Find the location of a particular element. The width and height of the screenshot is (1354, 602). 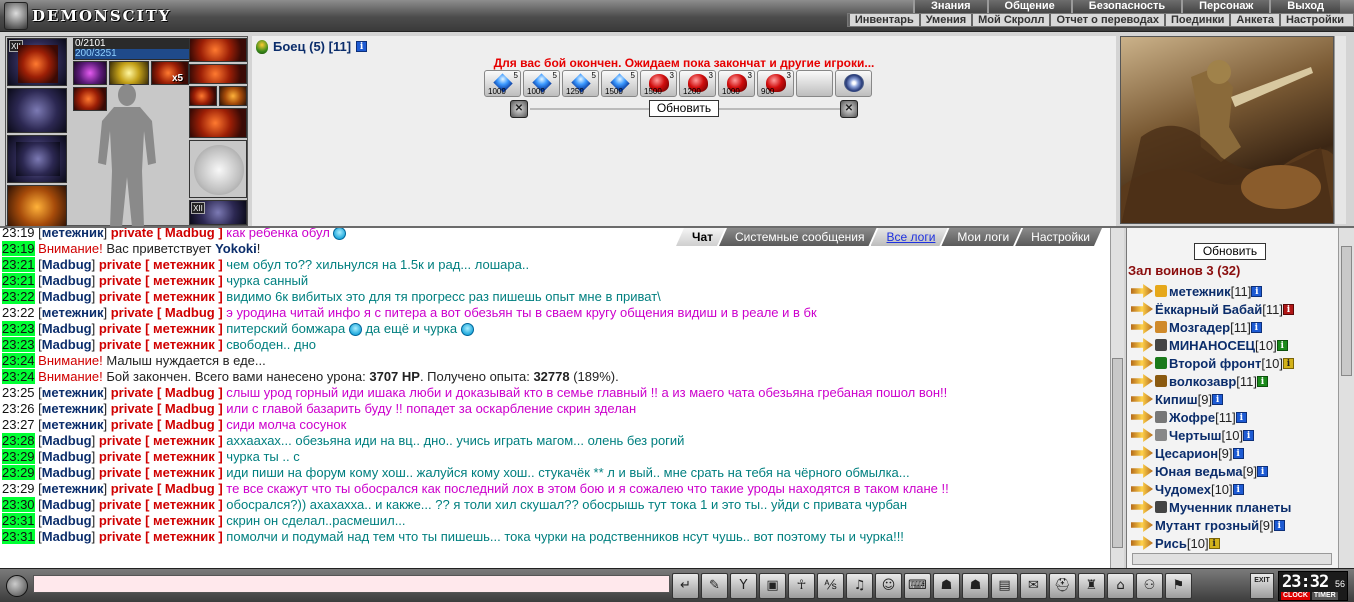

player-row: волкозавр [11] i is located at coordinates (1234, 381).